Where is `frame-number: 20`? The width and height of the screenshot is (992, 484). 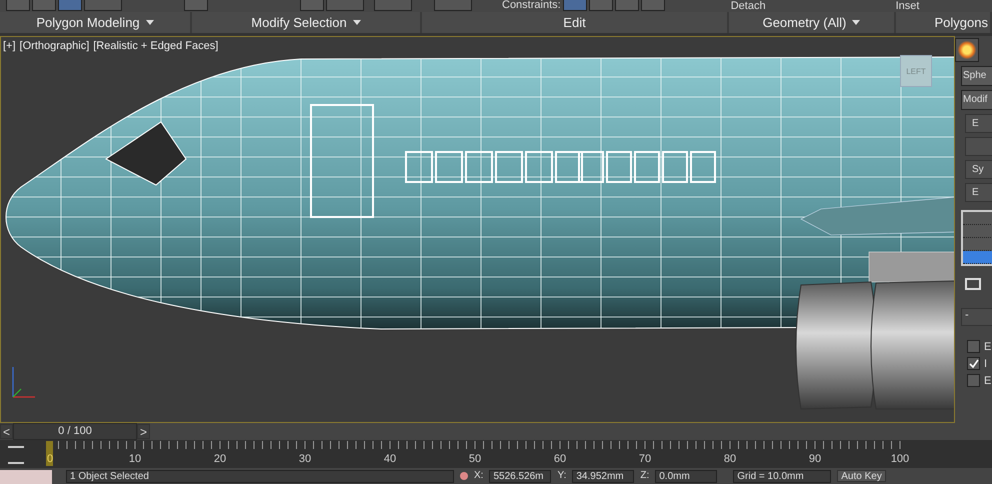
frame-number: 20 is located at coordinates (220, 459).